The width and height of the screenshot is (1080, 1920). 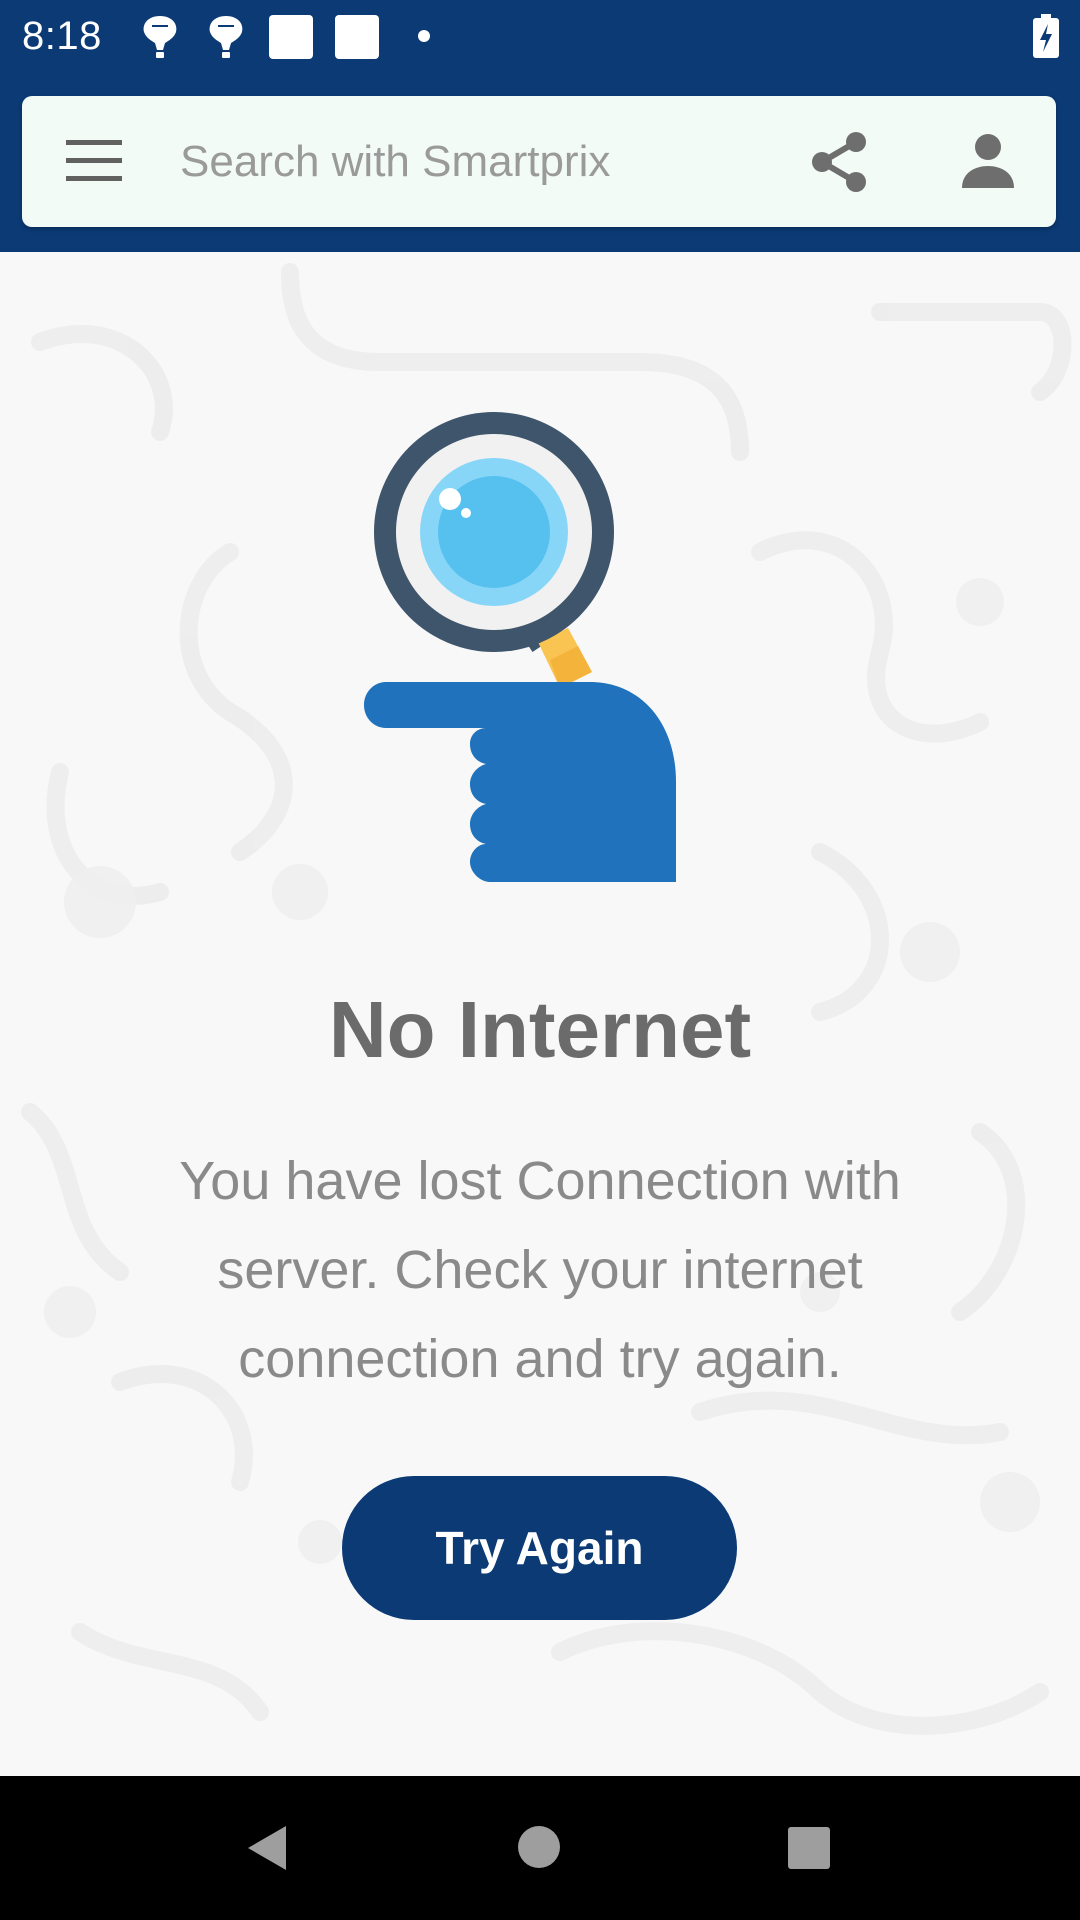 What do you see at coordinates (266, 1848) in the screenshot?
I see `back-triangle-icon` at bounding box center [266, 1848].